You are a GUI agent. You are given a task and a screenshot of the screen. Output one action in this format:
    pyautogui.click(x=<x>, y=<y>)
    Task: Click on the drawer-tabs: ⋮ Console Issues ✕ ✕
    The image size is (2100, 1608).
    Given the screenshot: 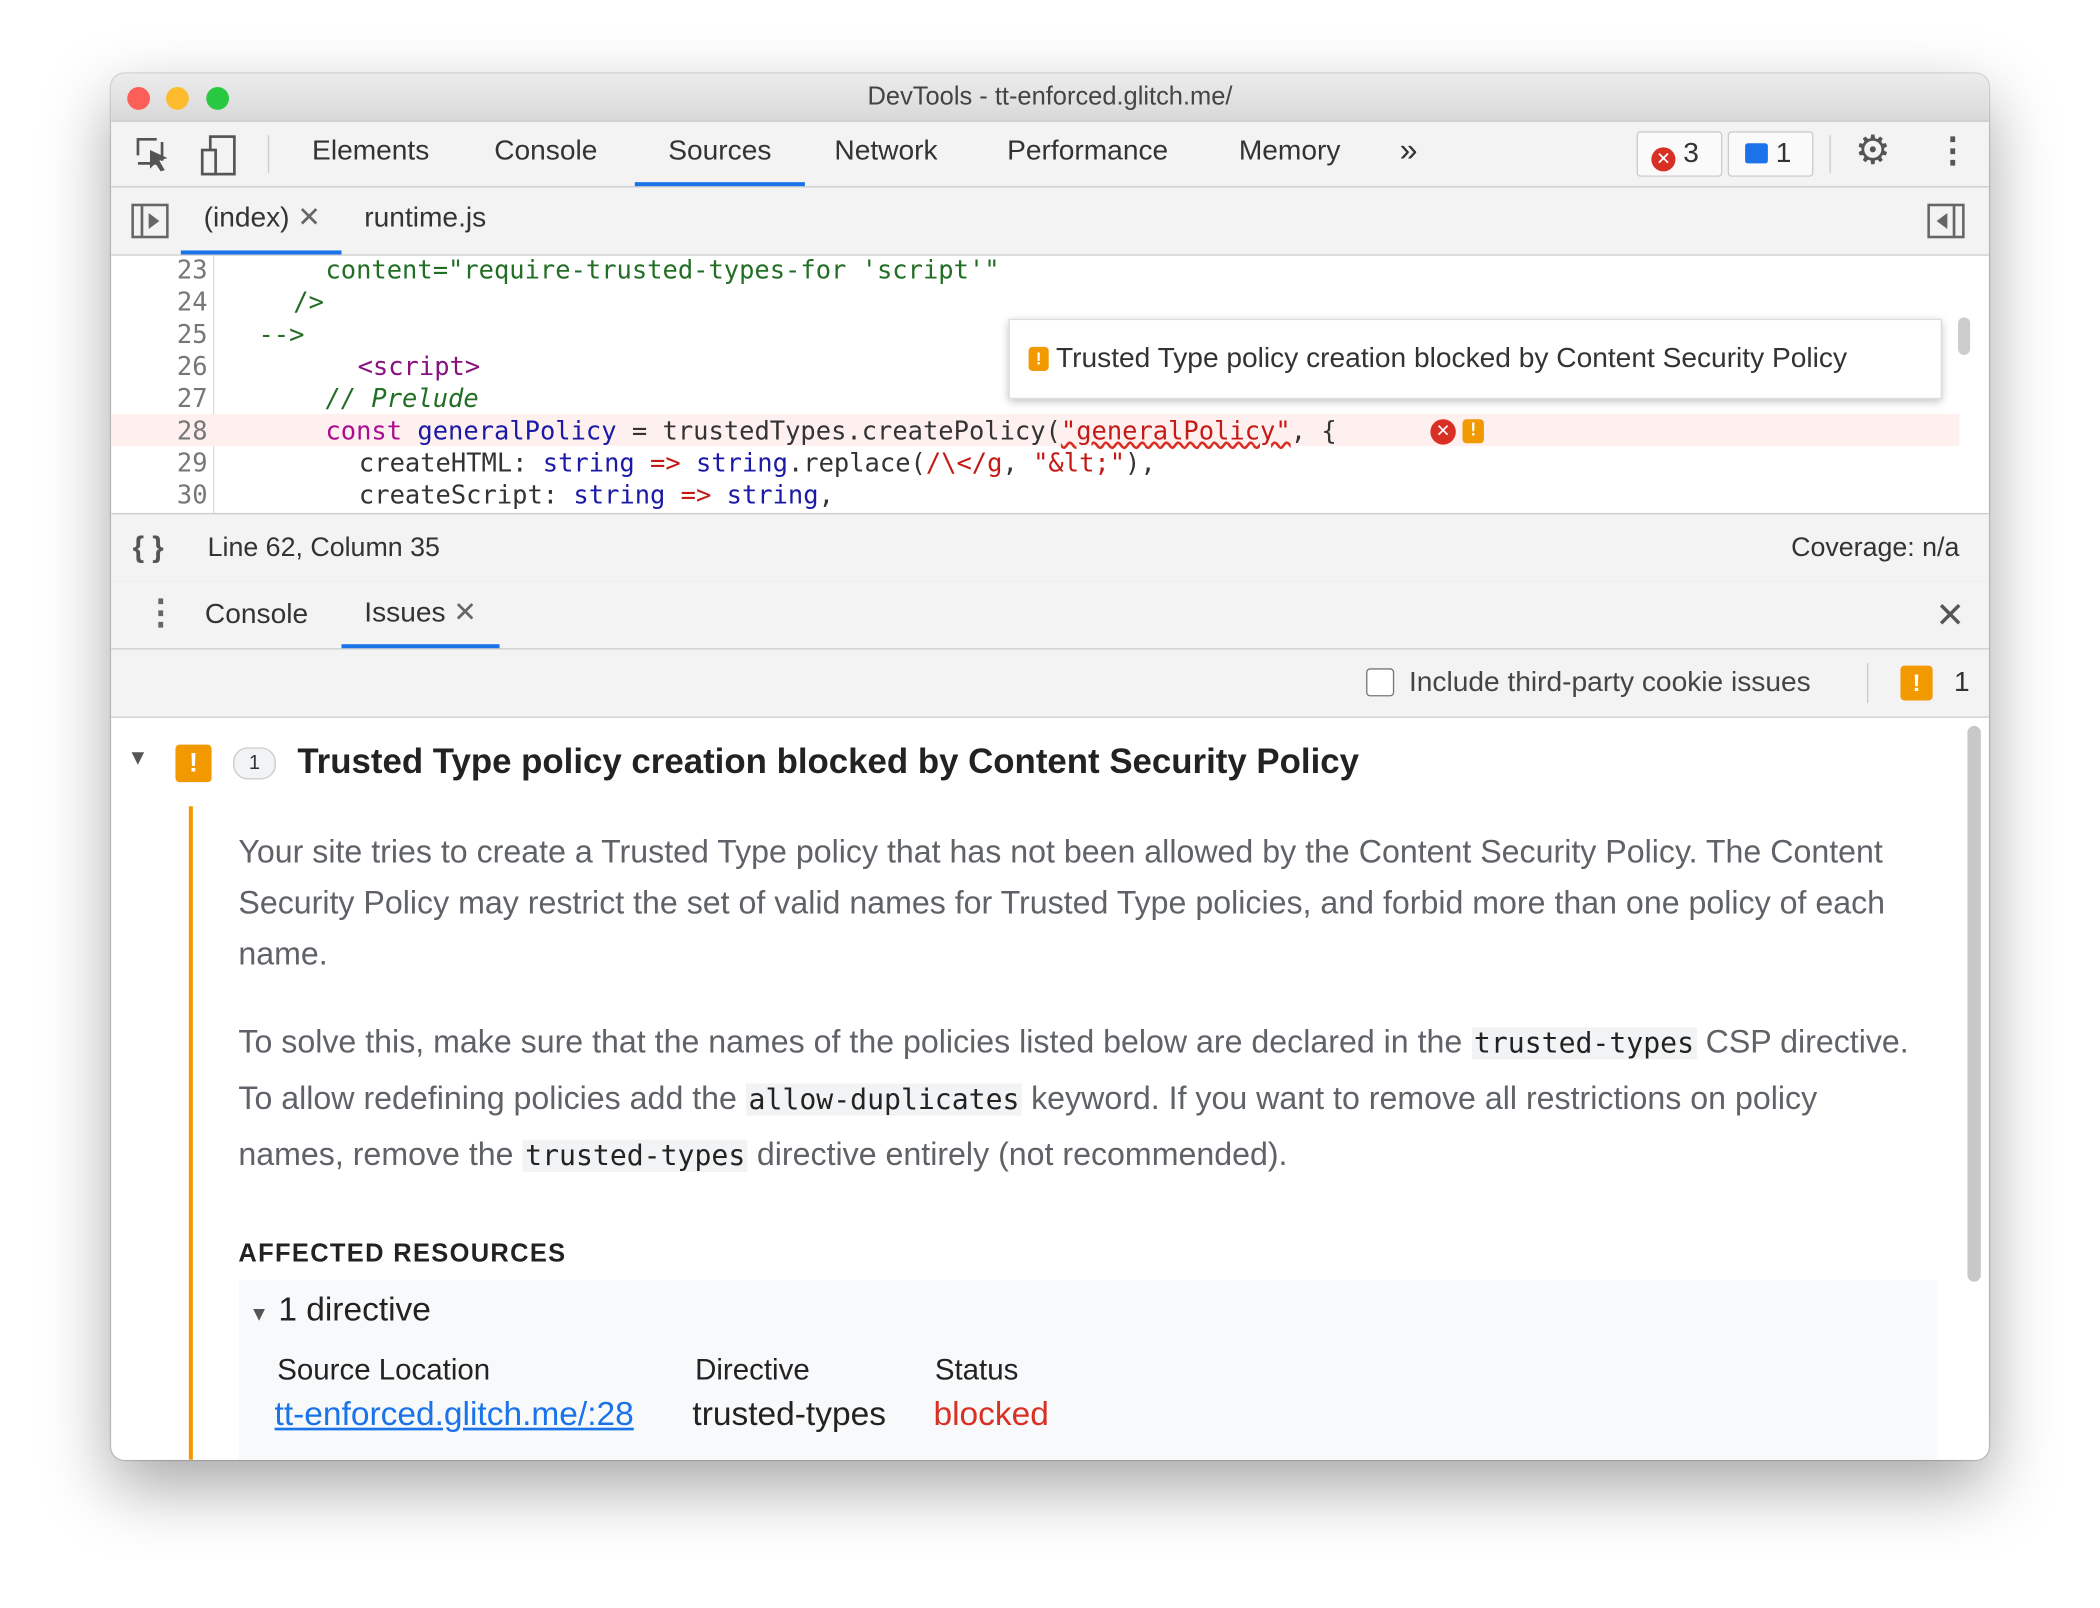 What is the action you would take?
    pyautogui.click(x=1050, y=615)
    